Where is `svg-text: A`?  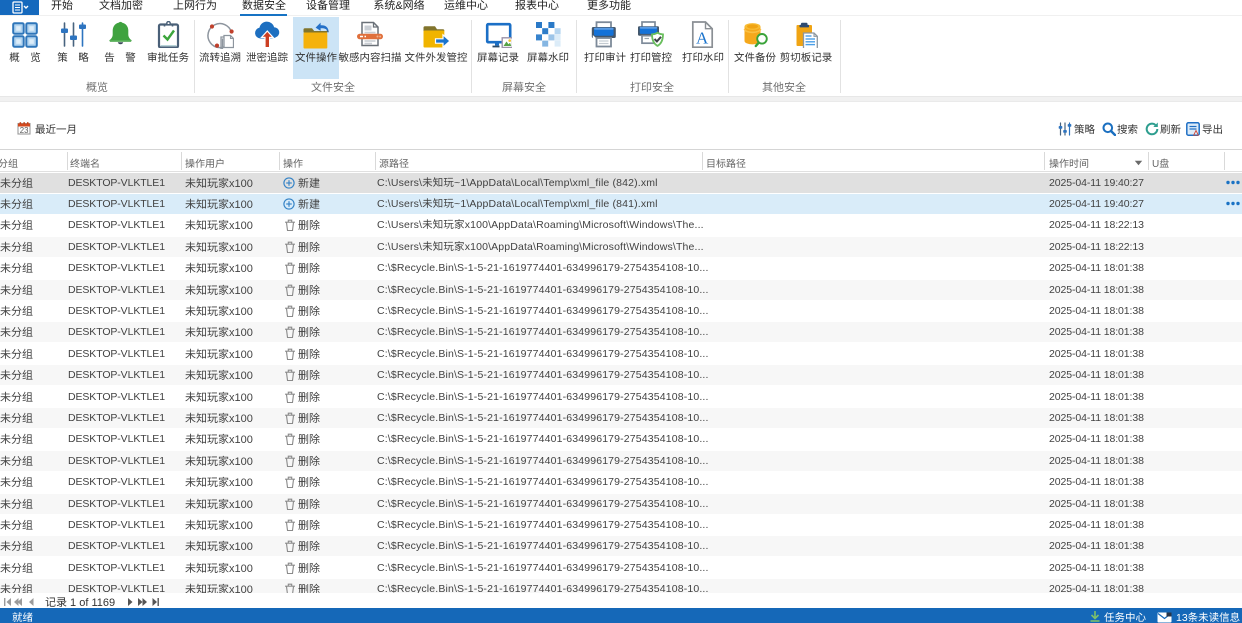 svg-text: A is located at coordinates (702, 38).